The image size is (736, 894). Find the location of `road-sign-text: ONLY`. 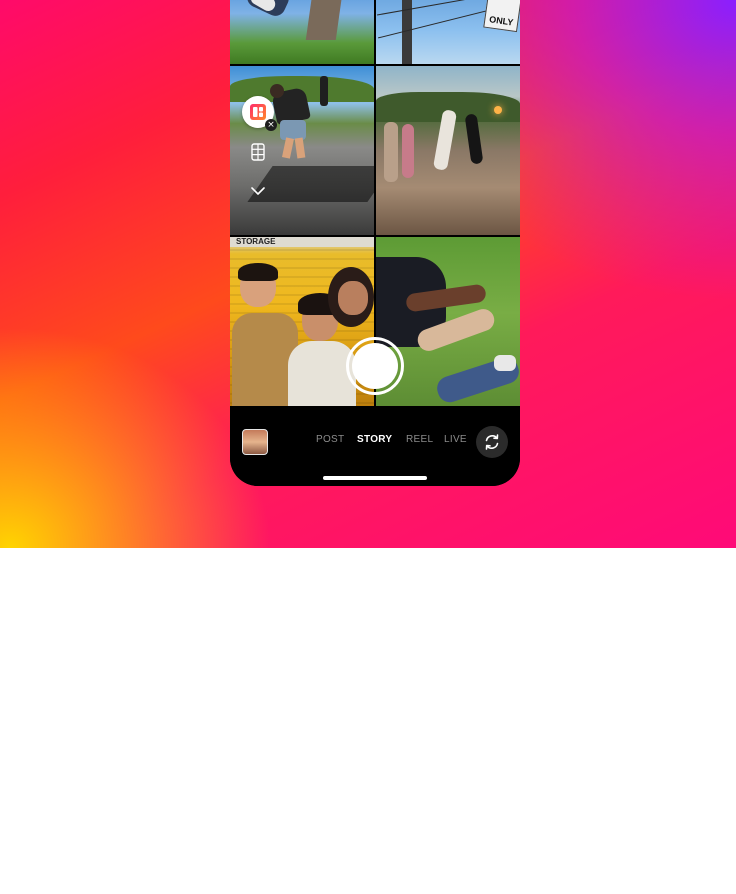

road-sign-text: ONLY is located at coordinates (501, 21).